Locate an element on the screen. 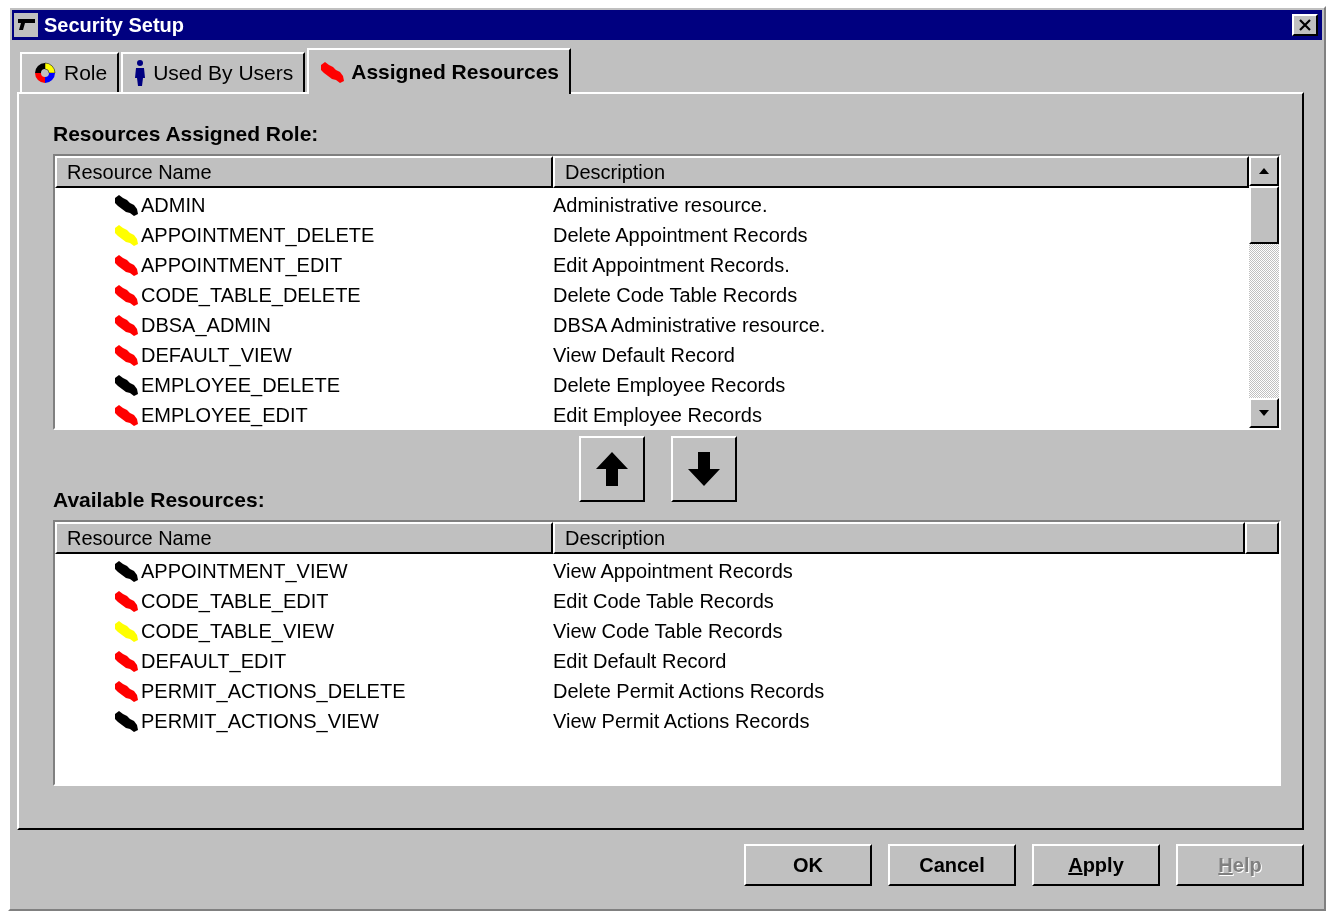 Image resolution: width=1328 pixels, height=913 pixels. up-triangle-icon is located at coordinates (1264, 171).